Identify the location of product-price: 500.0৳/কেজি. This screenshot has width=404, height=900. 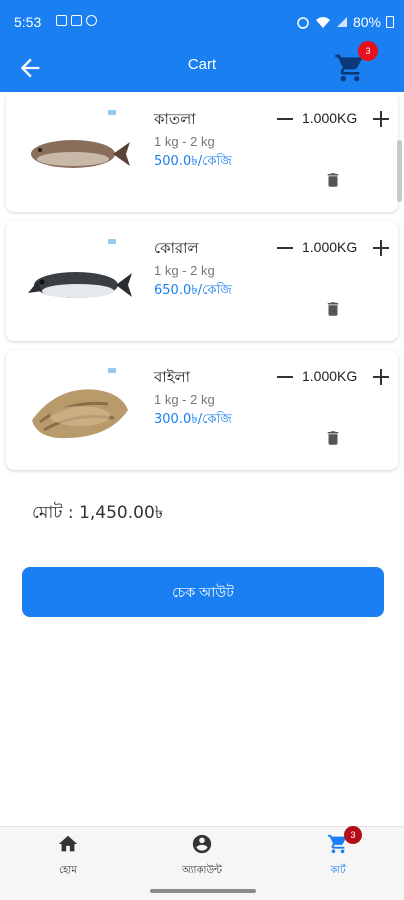
(193, 161).